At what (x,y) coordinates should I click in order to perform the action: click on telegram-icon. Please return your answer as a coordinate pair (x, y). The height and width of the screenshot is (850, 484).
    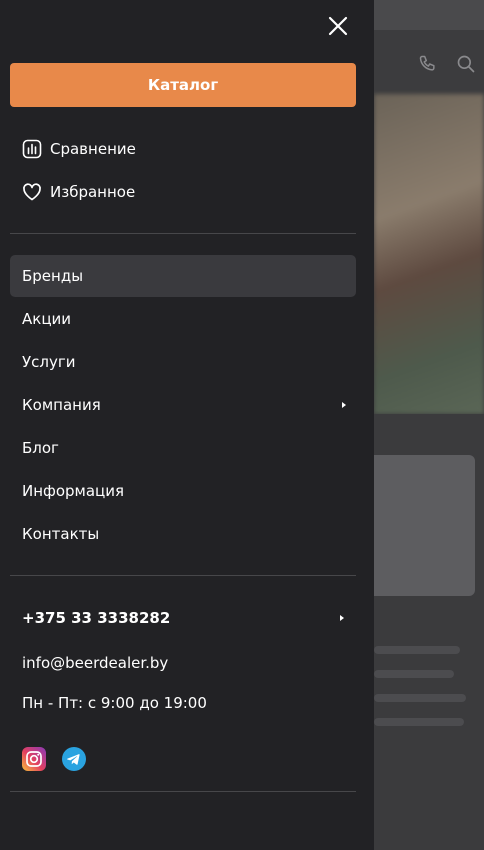
    Looking at the image, I should click on (74, 759).